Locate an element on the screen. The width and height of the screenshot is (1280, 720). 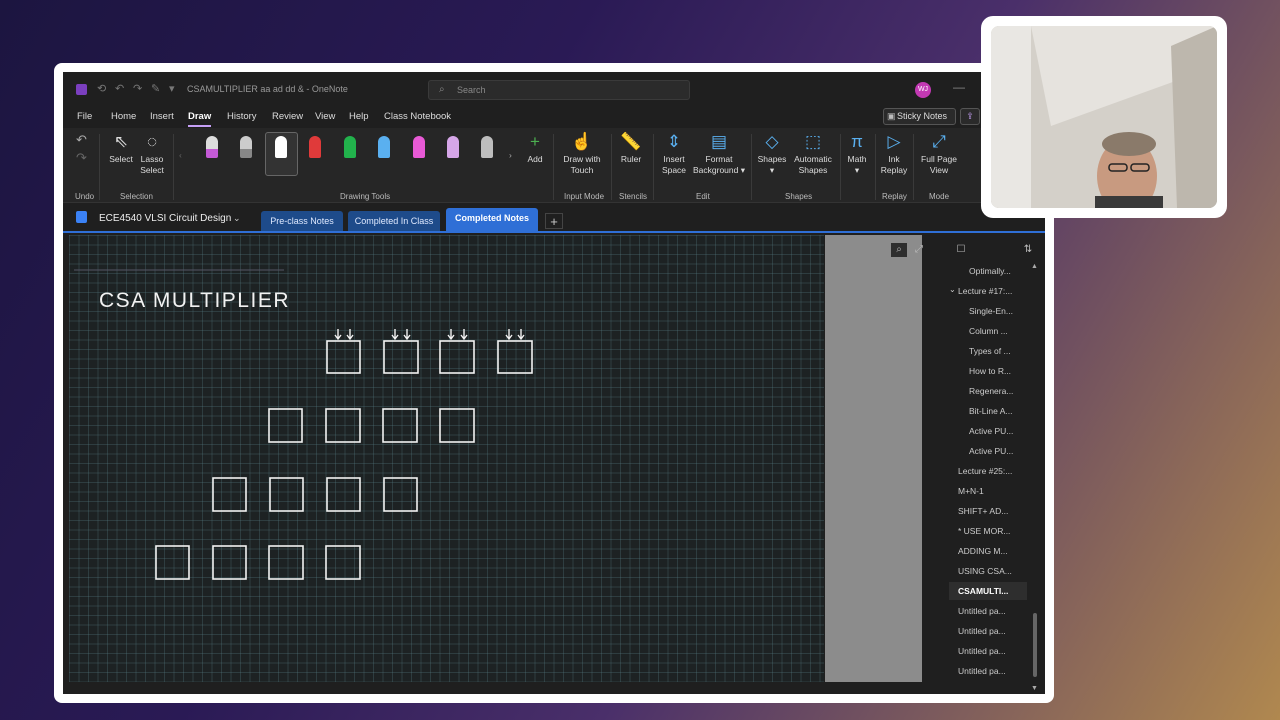
pens-scroll-right-icon: › is located at coordinates (510, 155).